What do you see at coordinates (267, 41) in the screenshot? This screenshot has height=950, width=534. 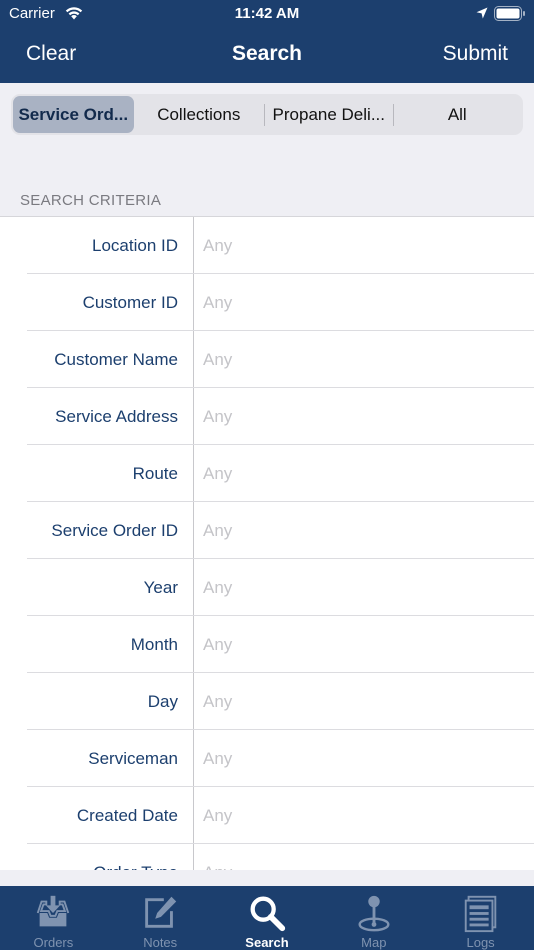 I see `navigation-header: Carrier 11:42 AM Clear Search Submit` at bounding box center [267, 41].